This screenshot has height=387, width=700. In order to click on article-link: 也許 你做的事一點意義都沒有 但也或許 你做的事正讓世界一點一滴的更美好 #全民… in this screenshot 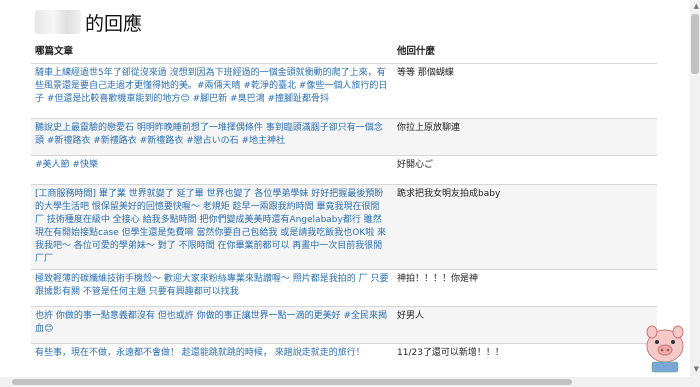, I will do `click(212, 325)`.